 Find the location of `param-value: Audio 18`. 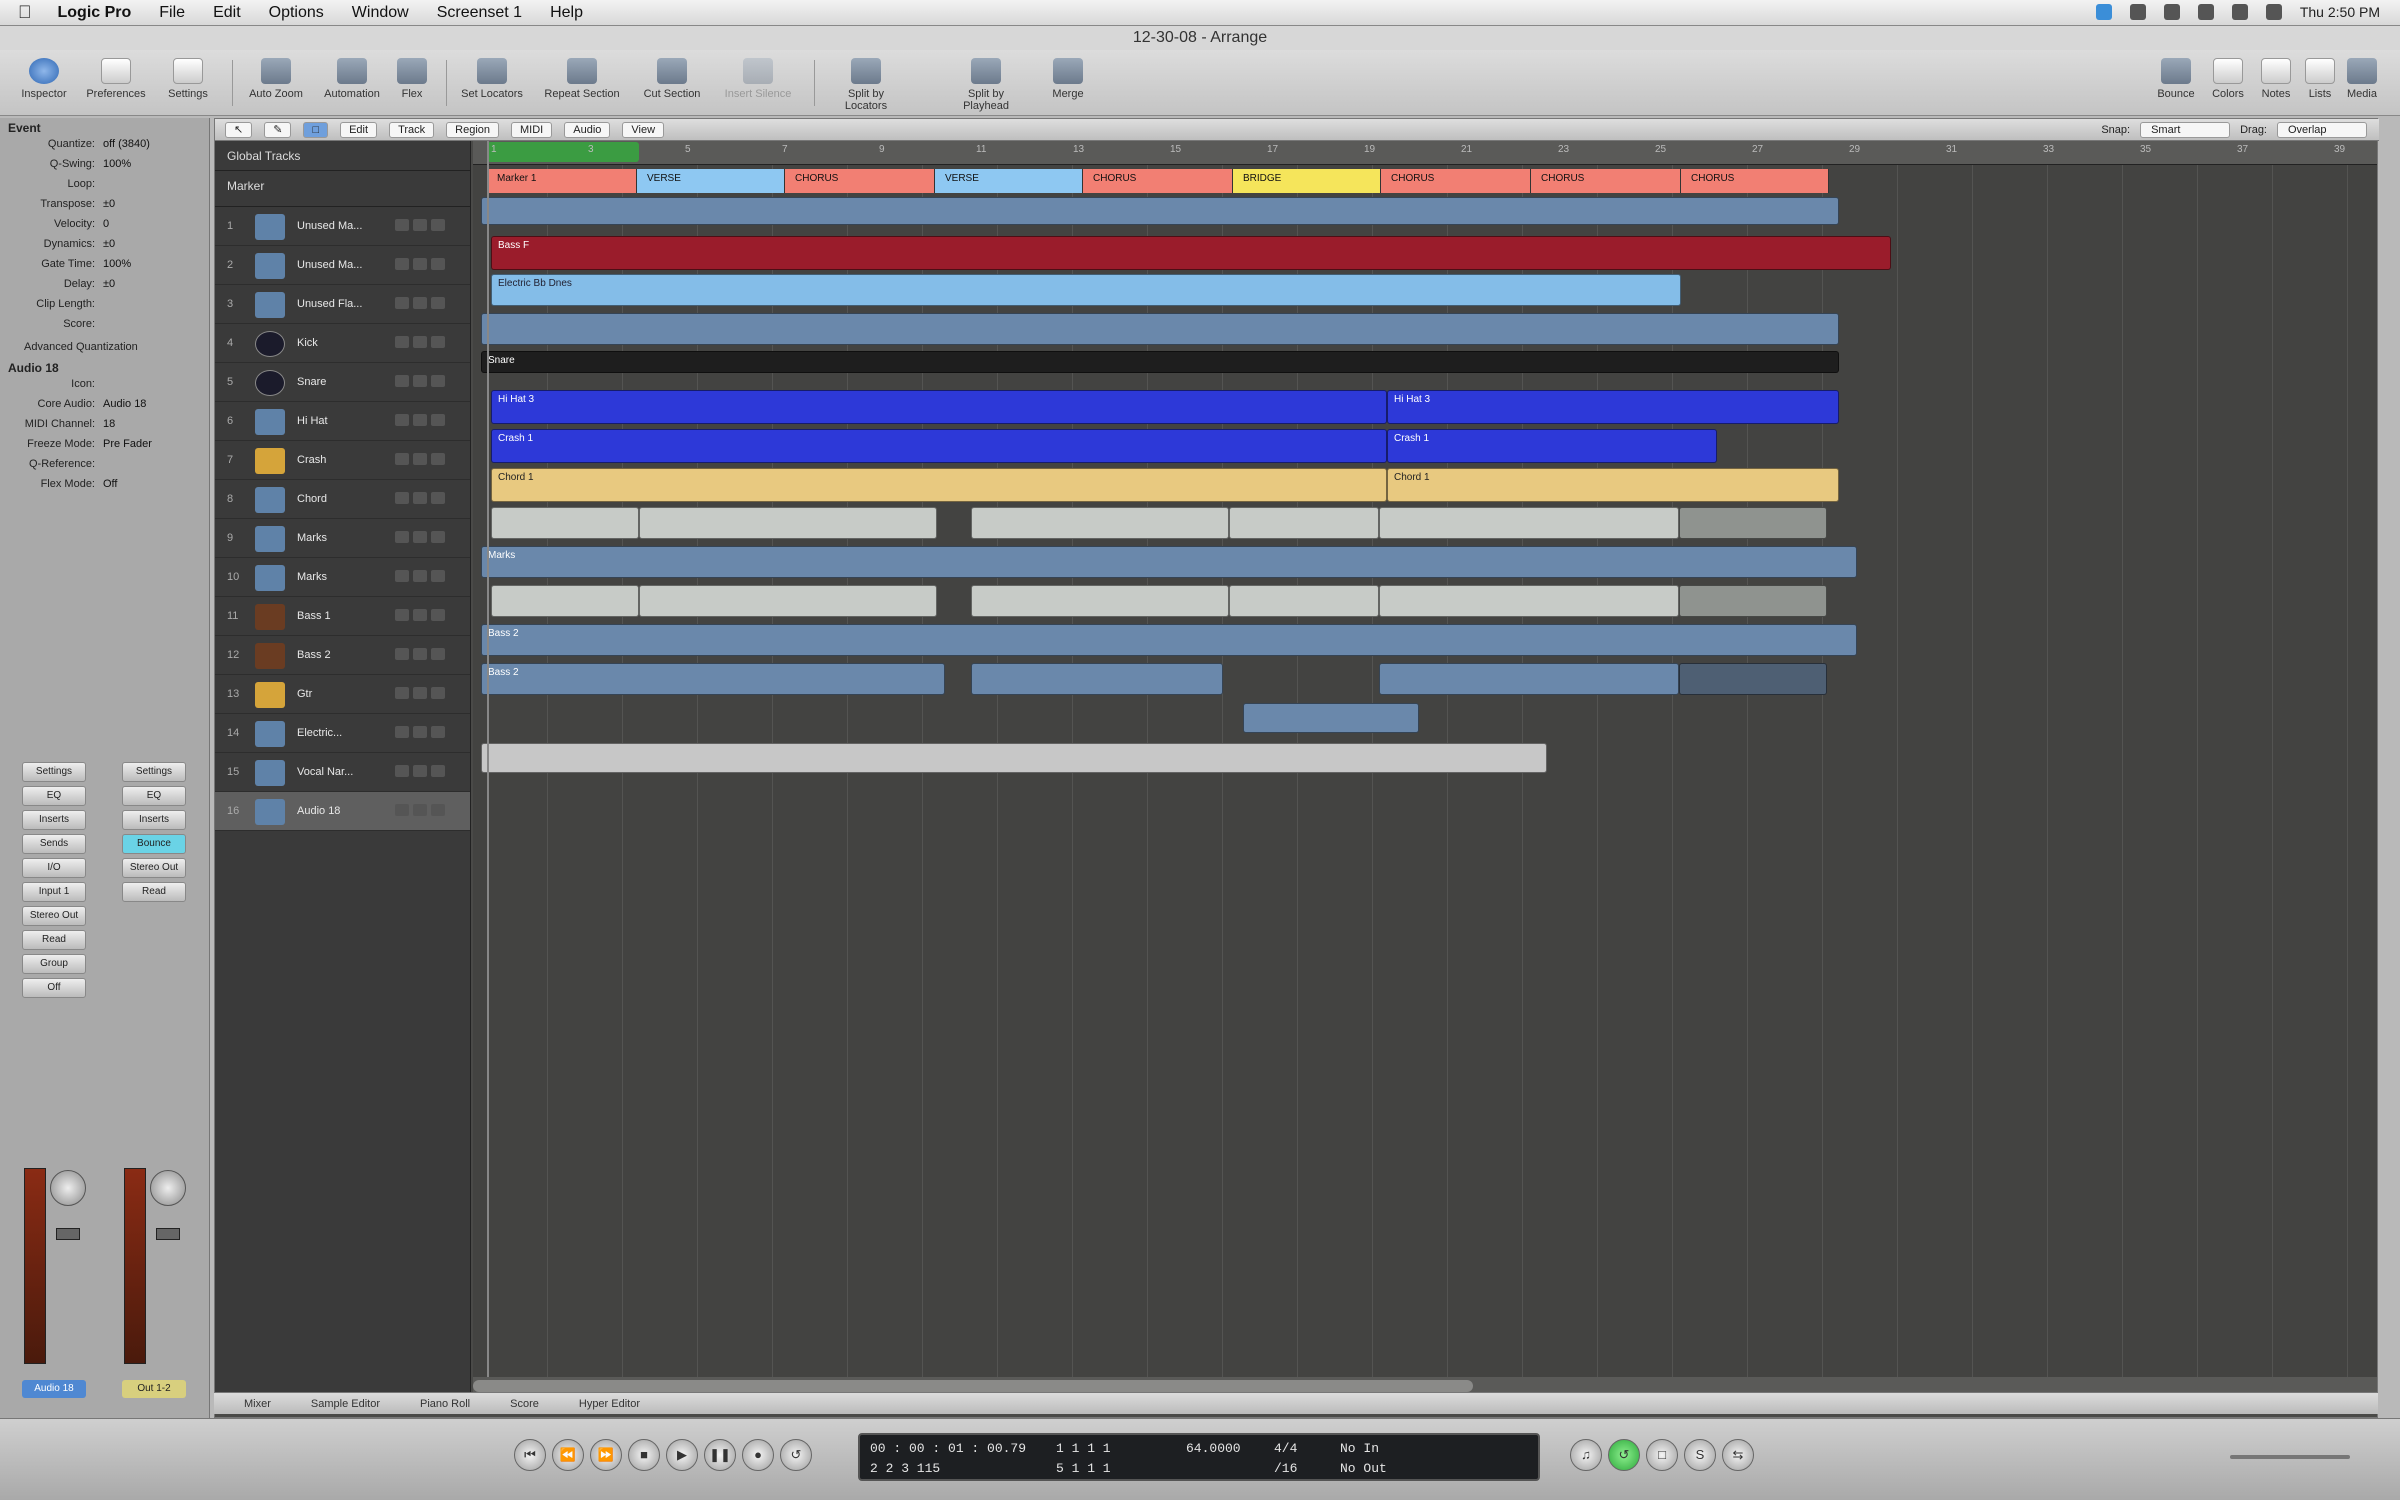

param-value: Audio 18 is located at coordinates (124, 408).